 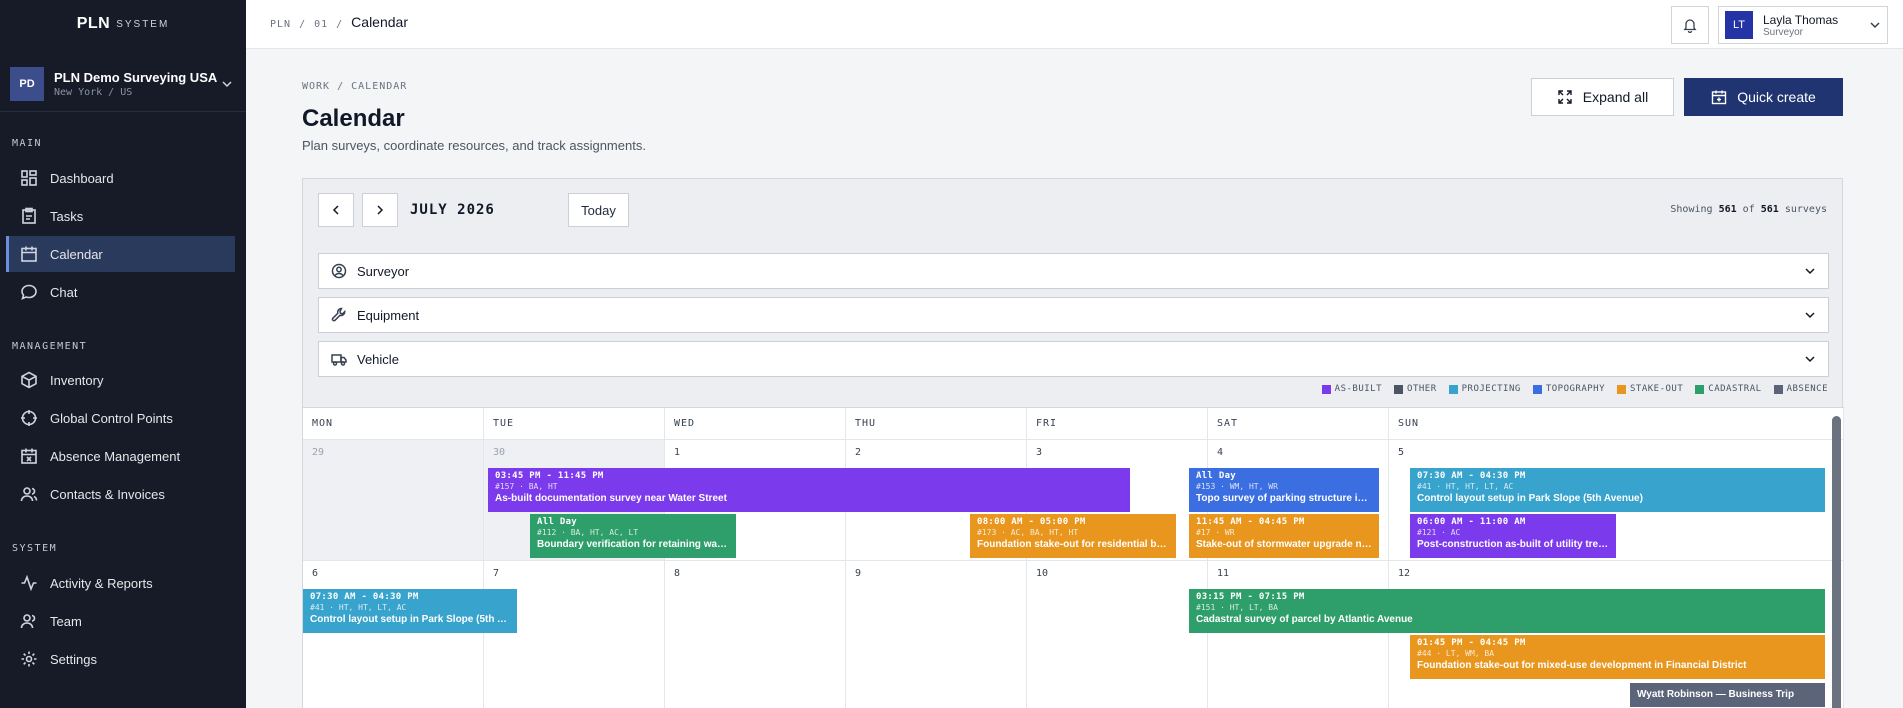 I want to click on notifications-button, so click(x=1690, y=25).